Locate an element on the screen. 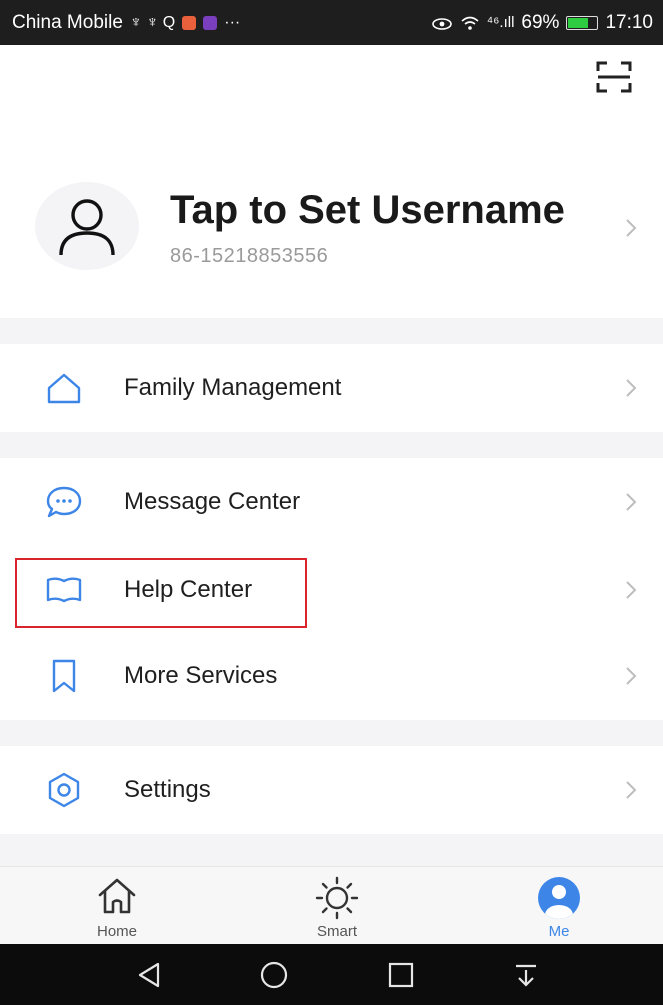 This screenshot has height=1005, width=663. notification-pull-icon is located at coordinates (526, 975).